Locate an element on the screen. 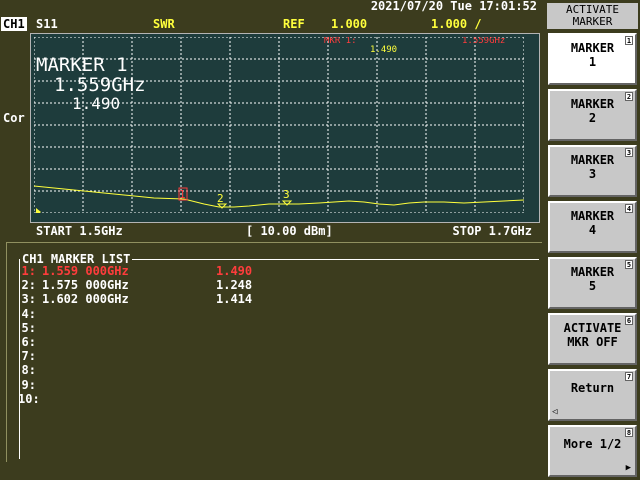  softkey-number: 2 is located at coordinates (629, 96).